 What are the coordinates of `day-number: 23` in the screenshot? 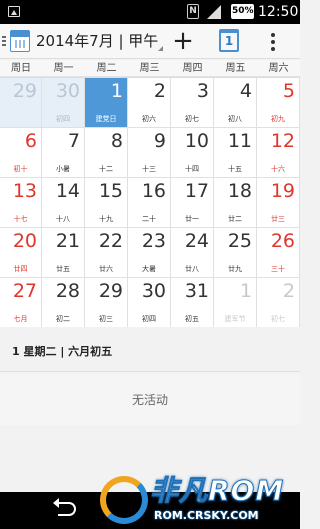 It's located at (153, 241).